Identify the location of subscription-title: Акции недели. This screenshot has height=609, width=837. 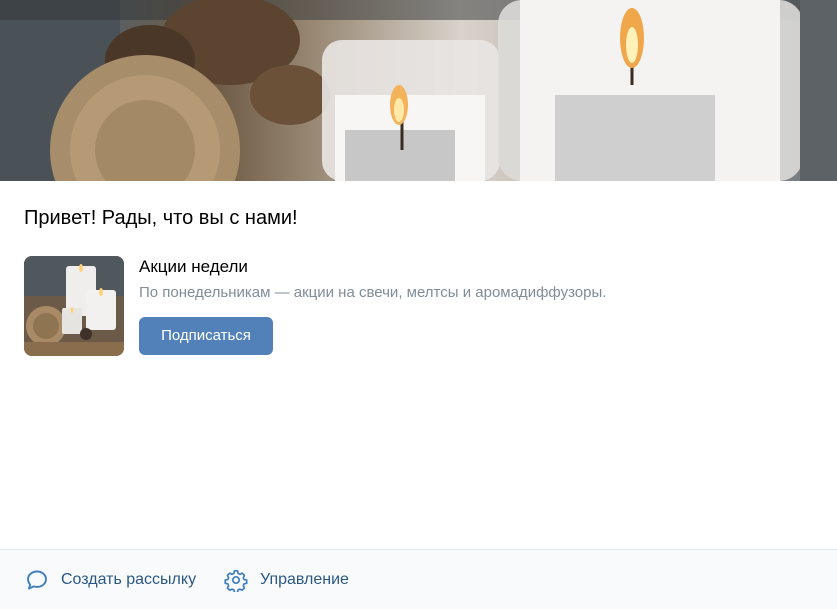
(193, 266).